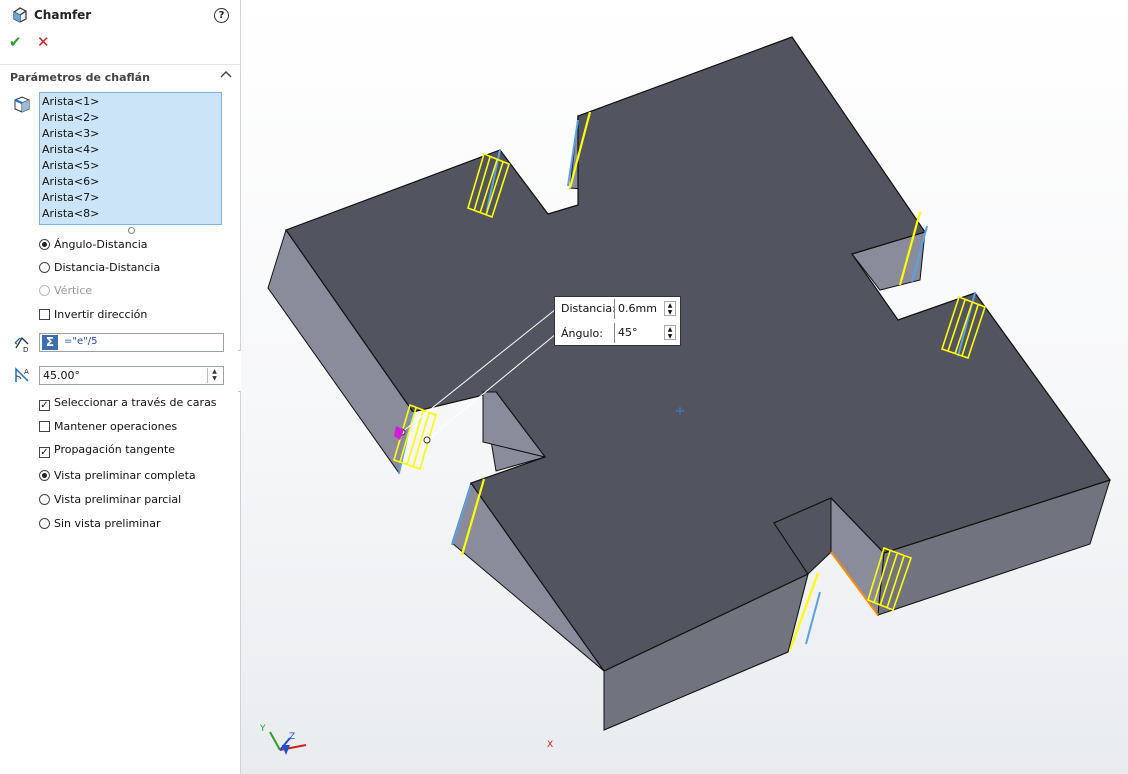  I want to click on svg-text: A, so click(26, 372).